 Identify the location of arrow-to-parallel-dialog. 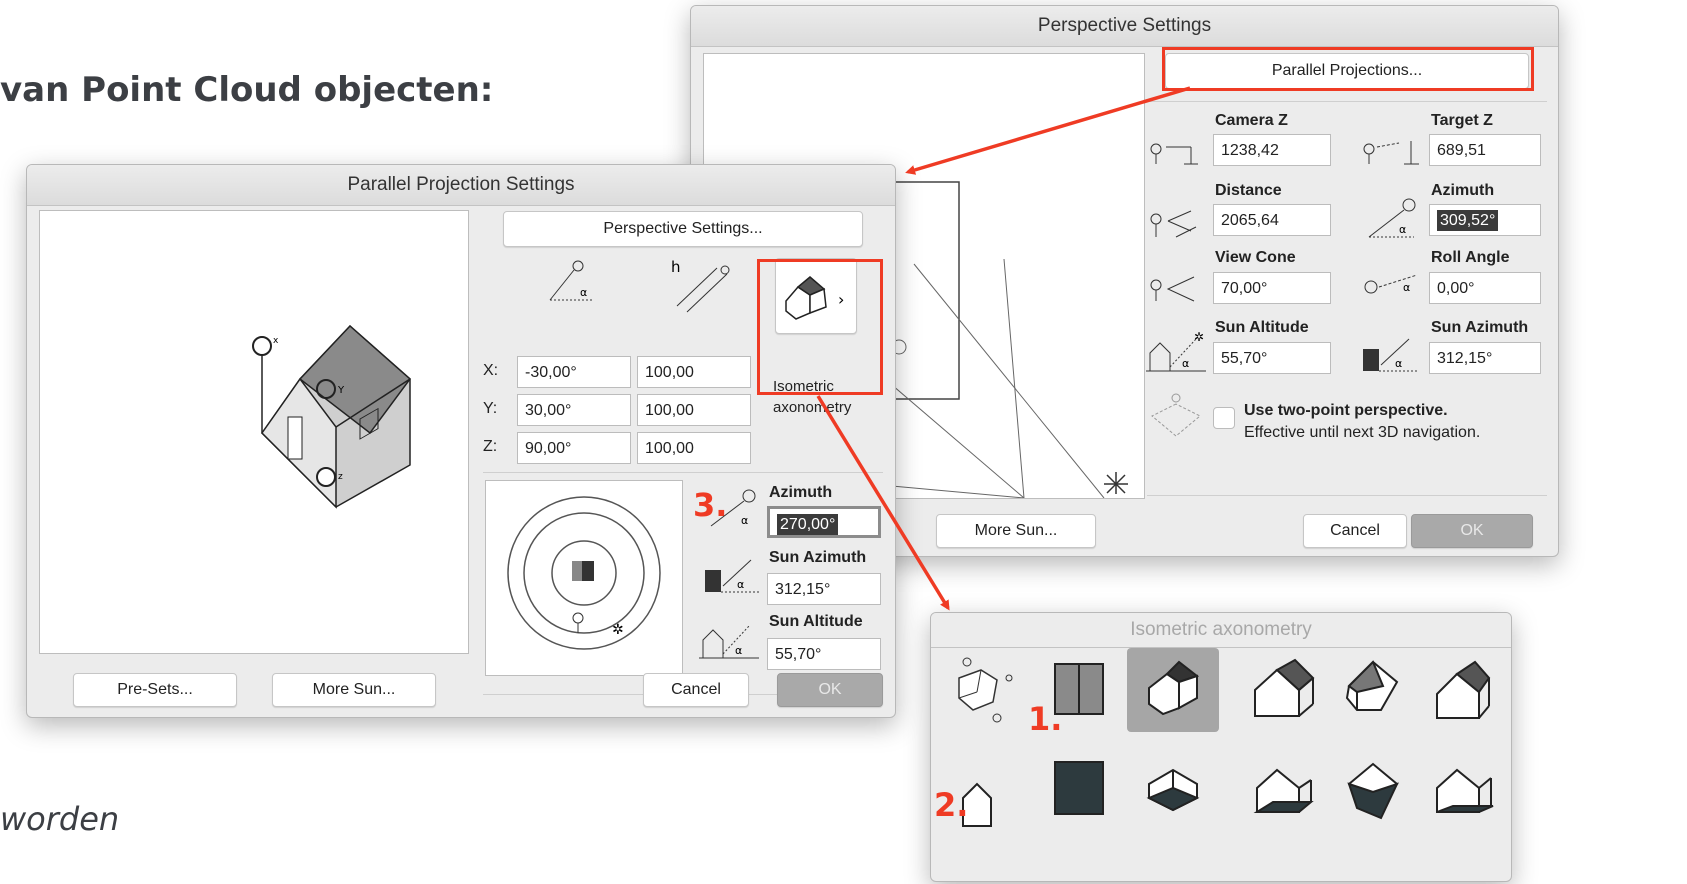
(1048, 130).